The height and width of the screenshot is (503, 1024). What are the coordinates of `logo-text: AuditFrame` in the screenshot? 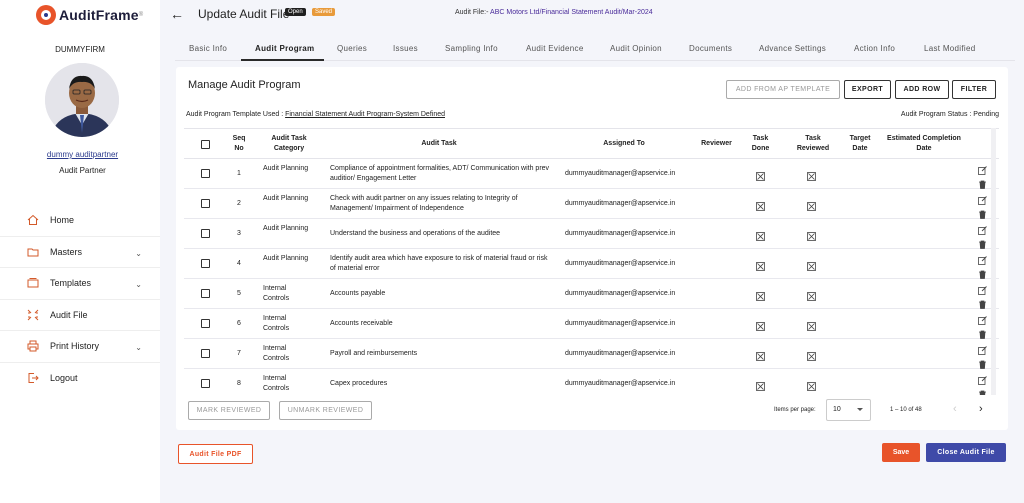 It's located at (99, 15).